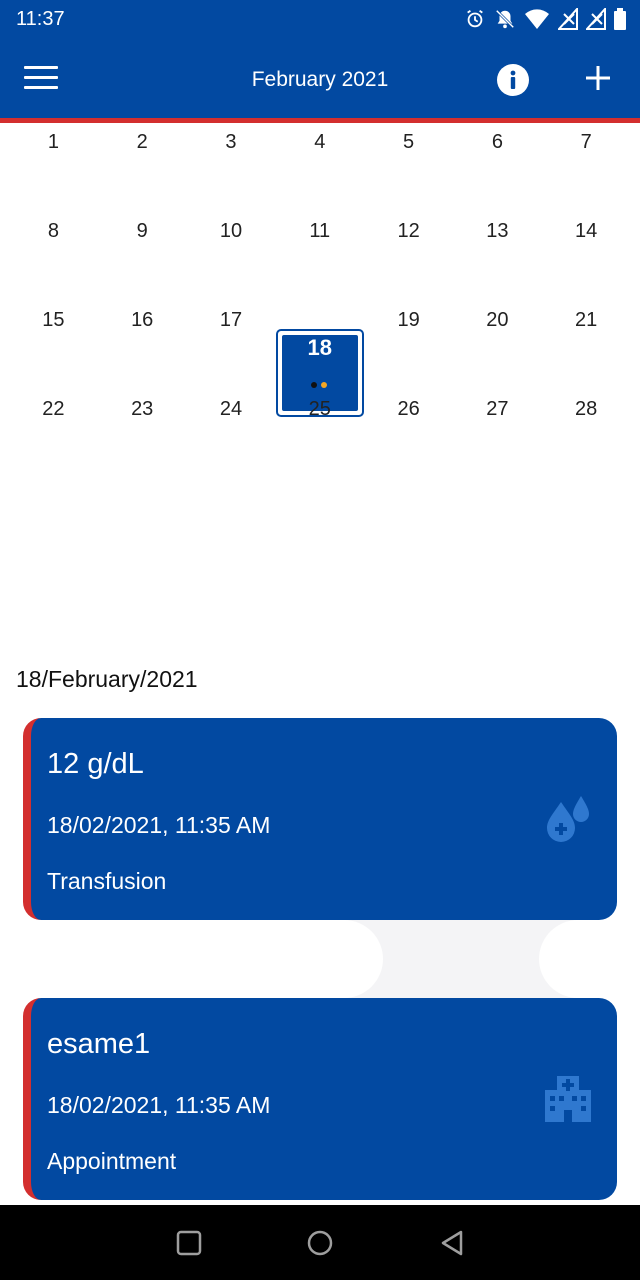  Describe the element at coordinates (568, 1099) in the screenshot. I see `hospital-icon` at that location.